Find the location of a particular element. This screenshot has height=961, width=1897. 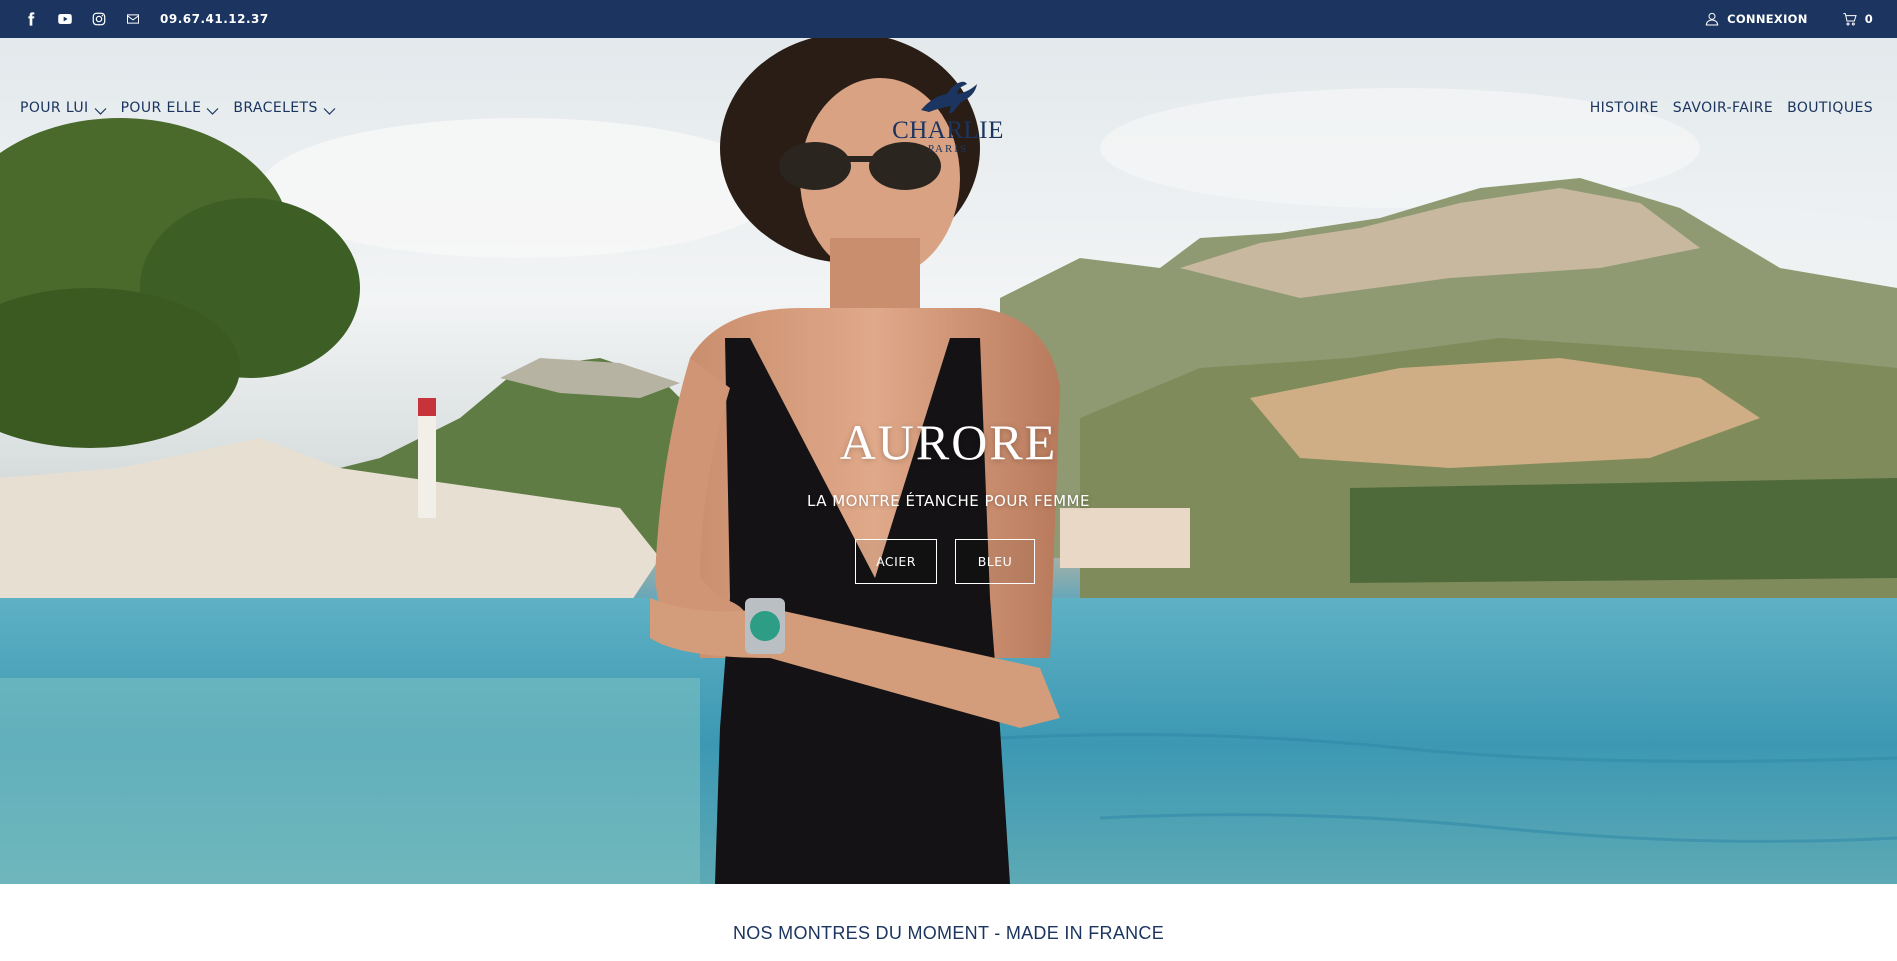

topbar-right: CONNEXION 0 is located at coordinates (1788, 19).